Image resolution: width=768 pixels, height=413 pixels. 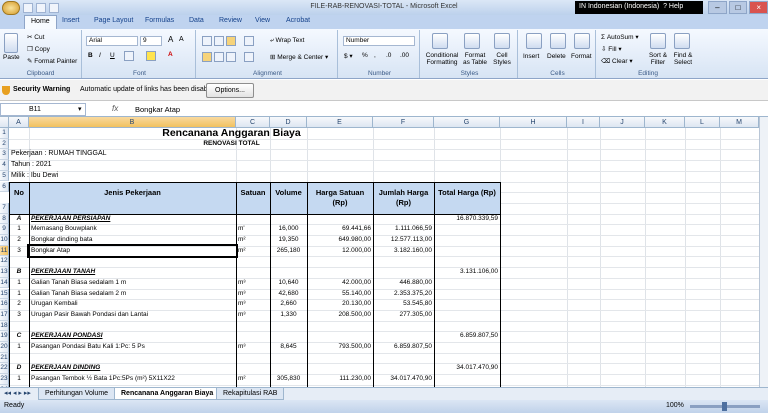 What do you see at coordinates (196, 20) in the screenshot?
I see `tab-data: Data` at bounding box center [196, 20].